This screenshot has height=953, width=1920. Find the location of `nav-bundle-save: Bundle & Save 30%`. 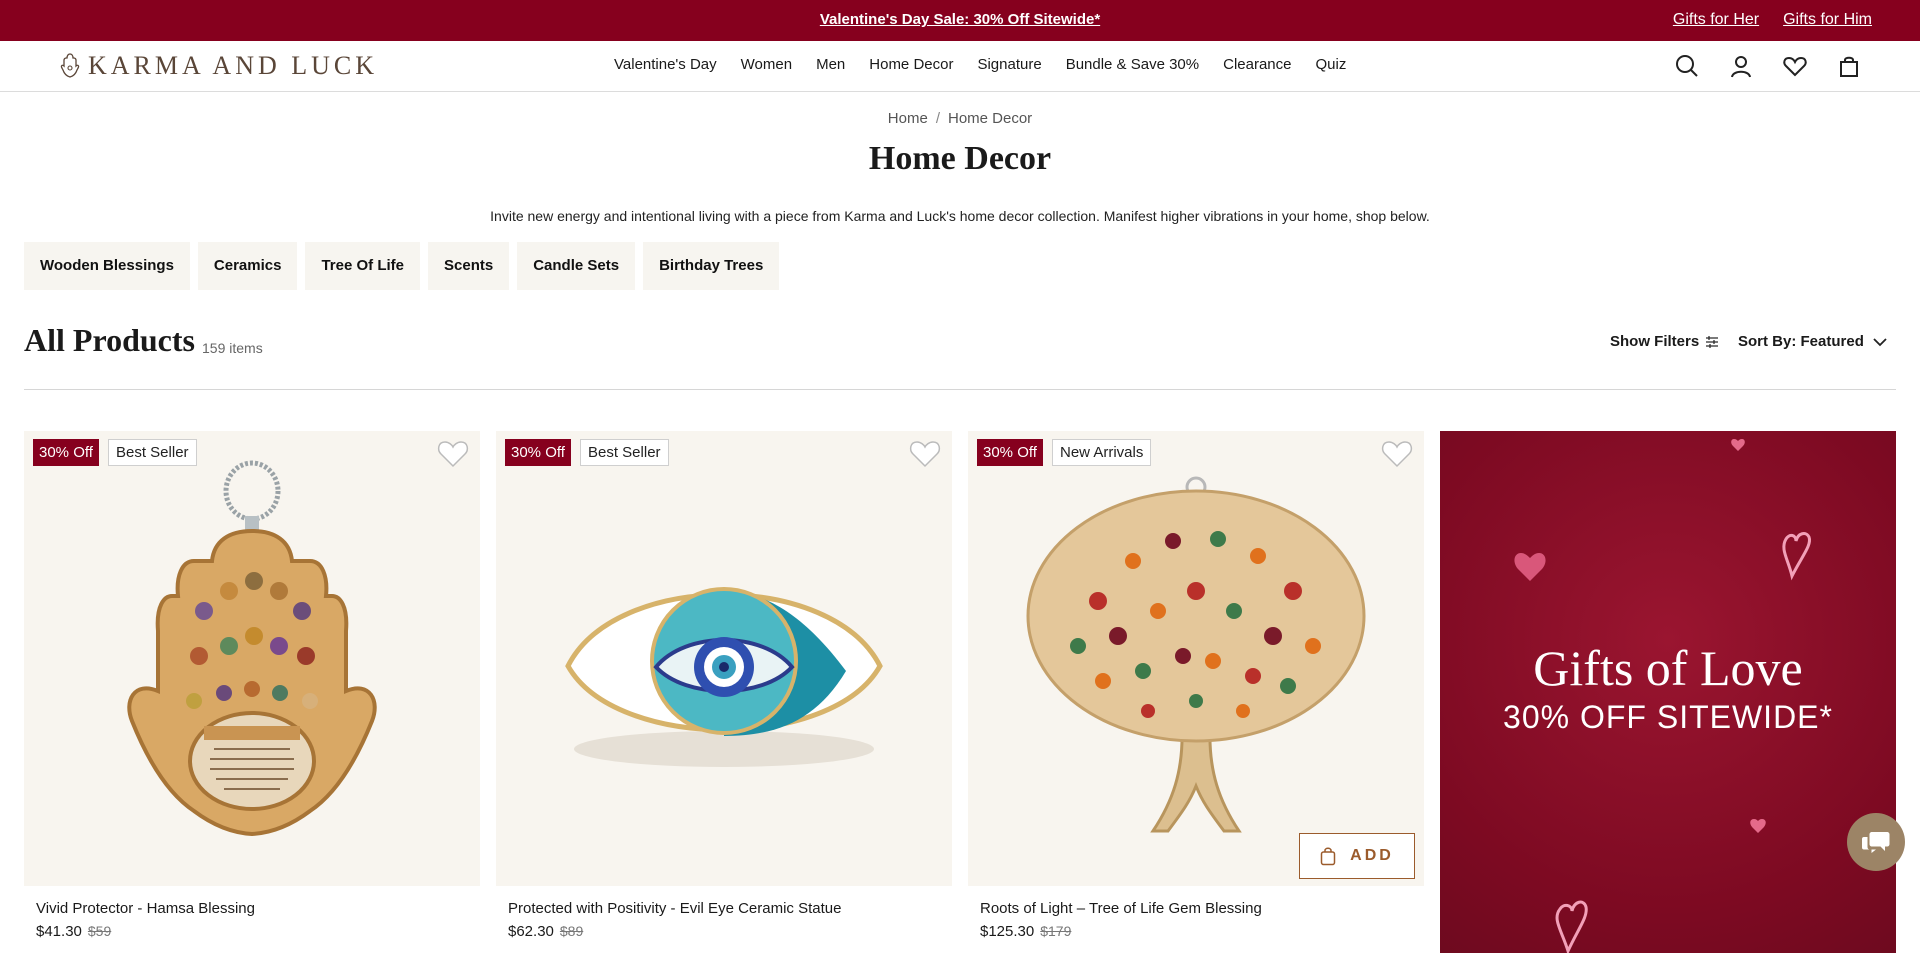

nav-bundle-save: Bundle & Save 30% is located at coordinates (1132, 64).